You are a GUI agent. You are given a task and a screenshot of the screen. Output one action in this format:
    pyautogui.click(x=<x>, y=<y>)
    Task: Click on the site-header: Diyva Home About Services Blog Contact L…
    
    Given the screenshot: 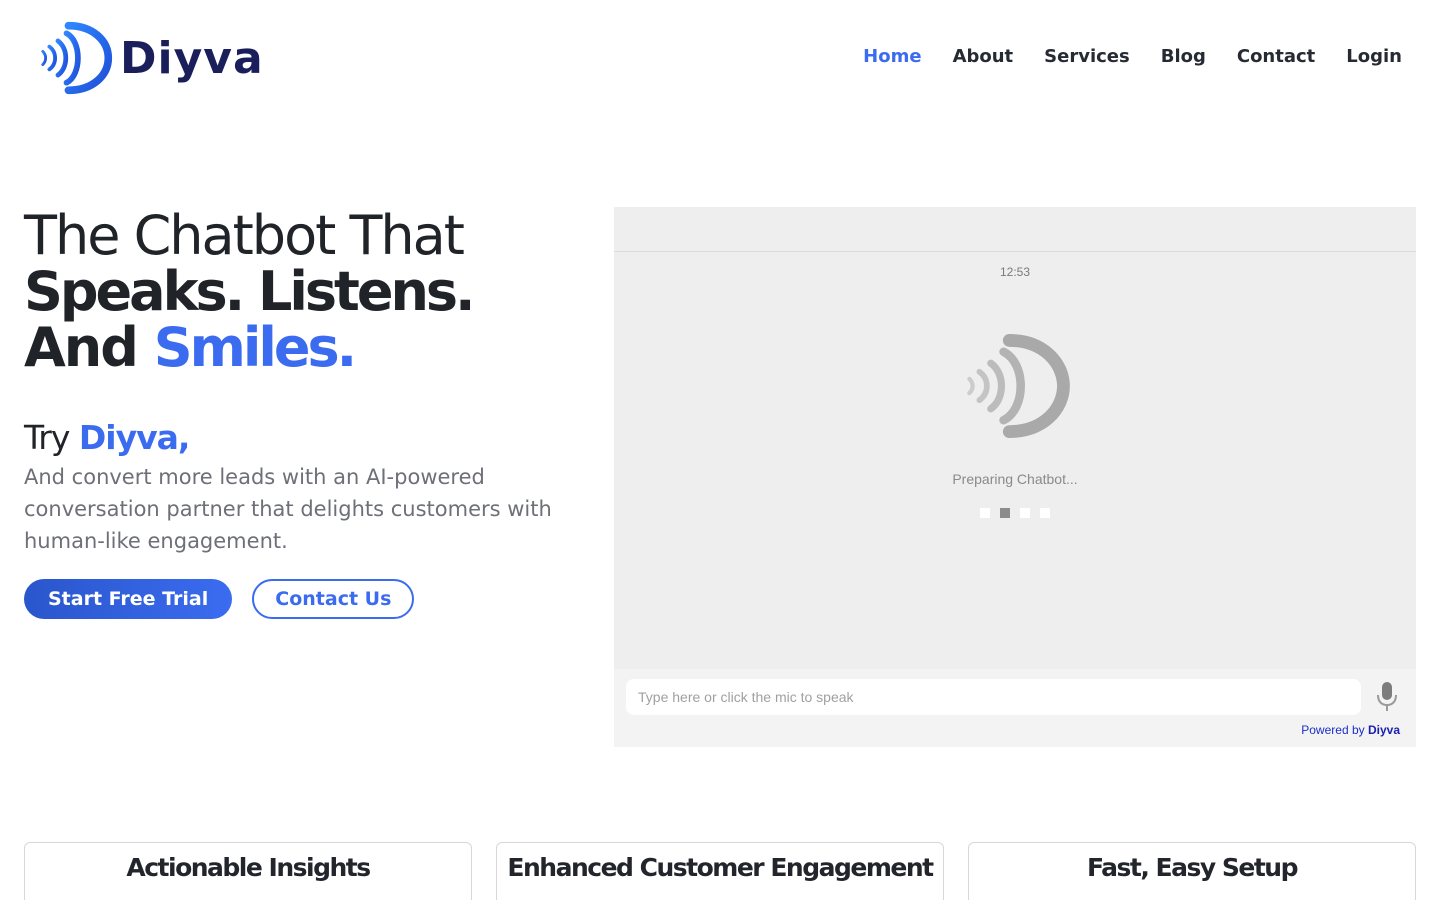 What is the action you would take?
    pyautogui.click(x=720, y=60)
    